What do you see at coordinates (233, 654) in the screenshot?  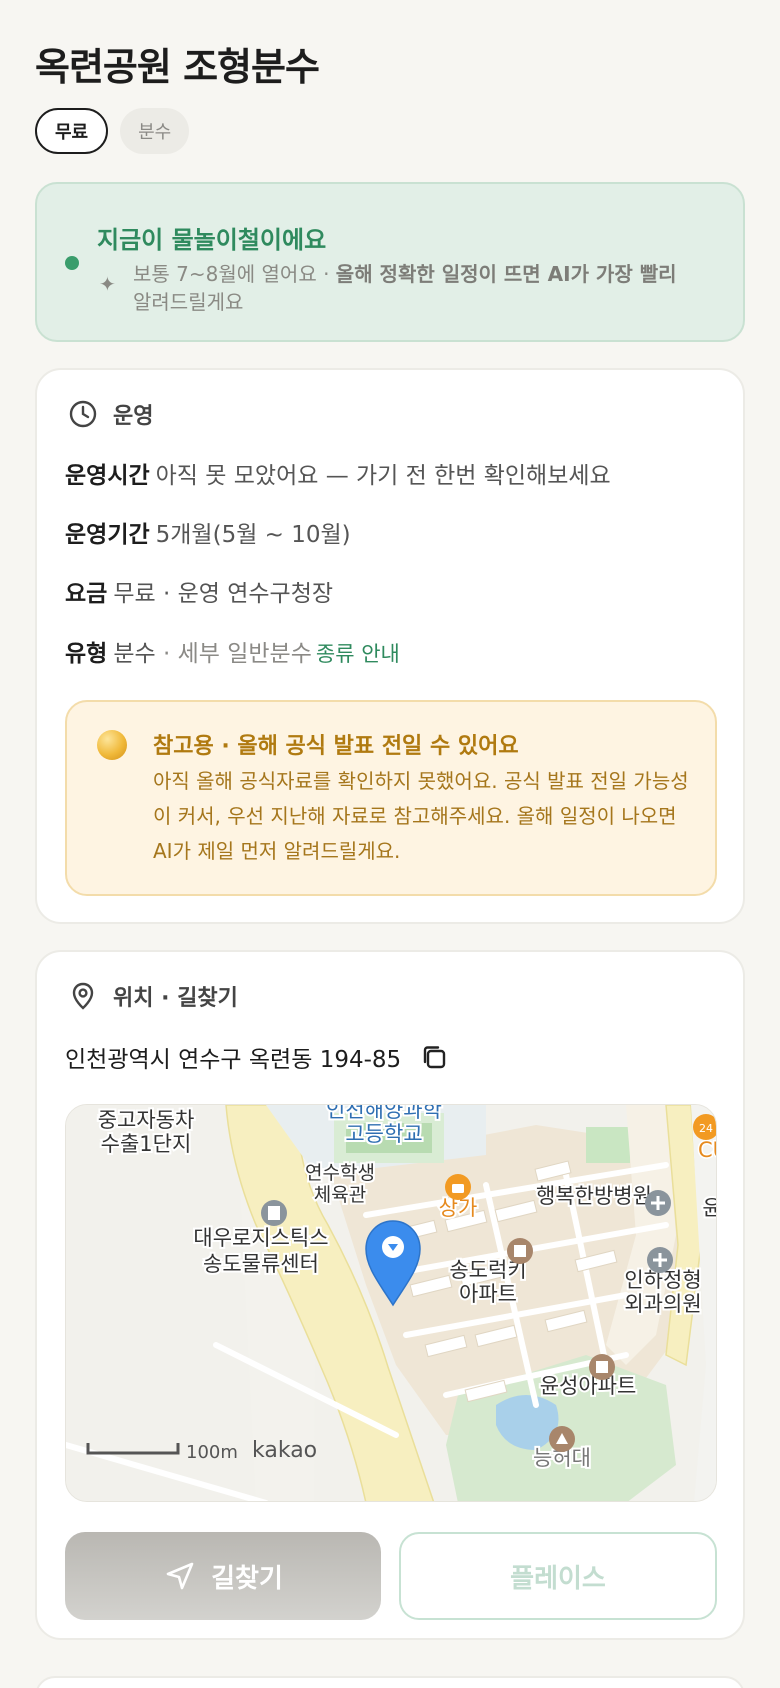 I see `type-detail: · 세부 일반분수` at bounding box center [233, 654].